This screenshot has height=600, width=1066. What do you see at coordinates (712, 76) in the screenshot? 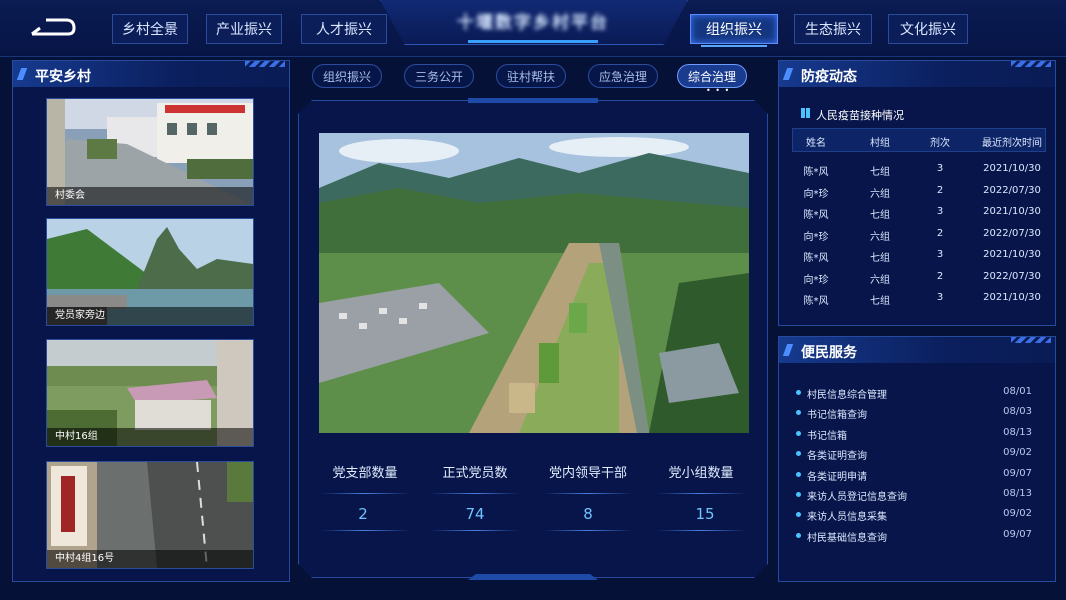
I see `tab-comprehensive: 综合治理` at bounding box center [712, 76].